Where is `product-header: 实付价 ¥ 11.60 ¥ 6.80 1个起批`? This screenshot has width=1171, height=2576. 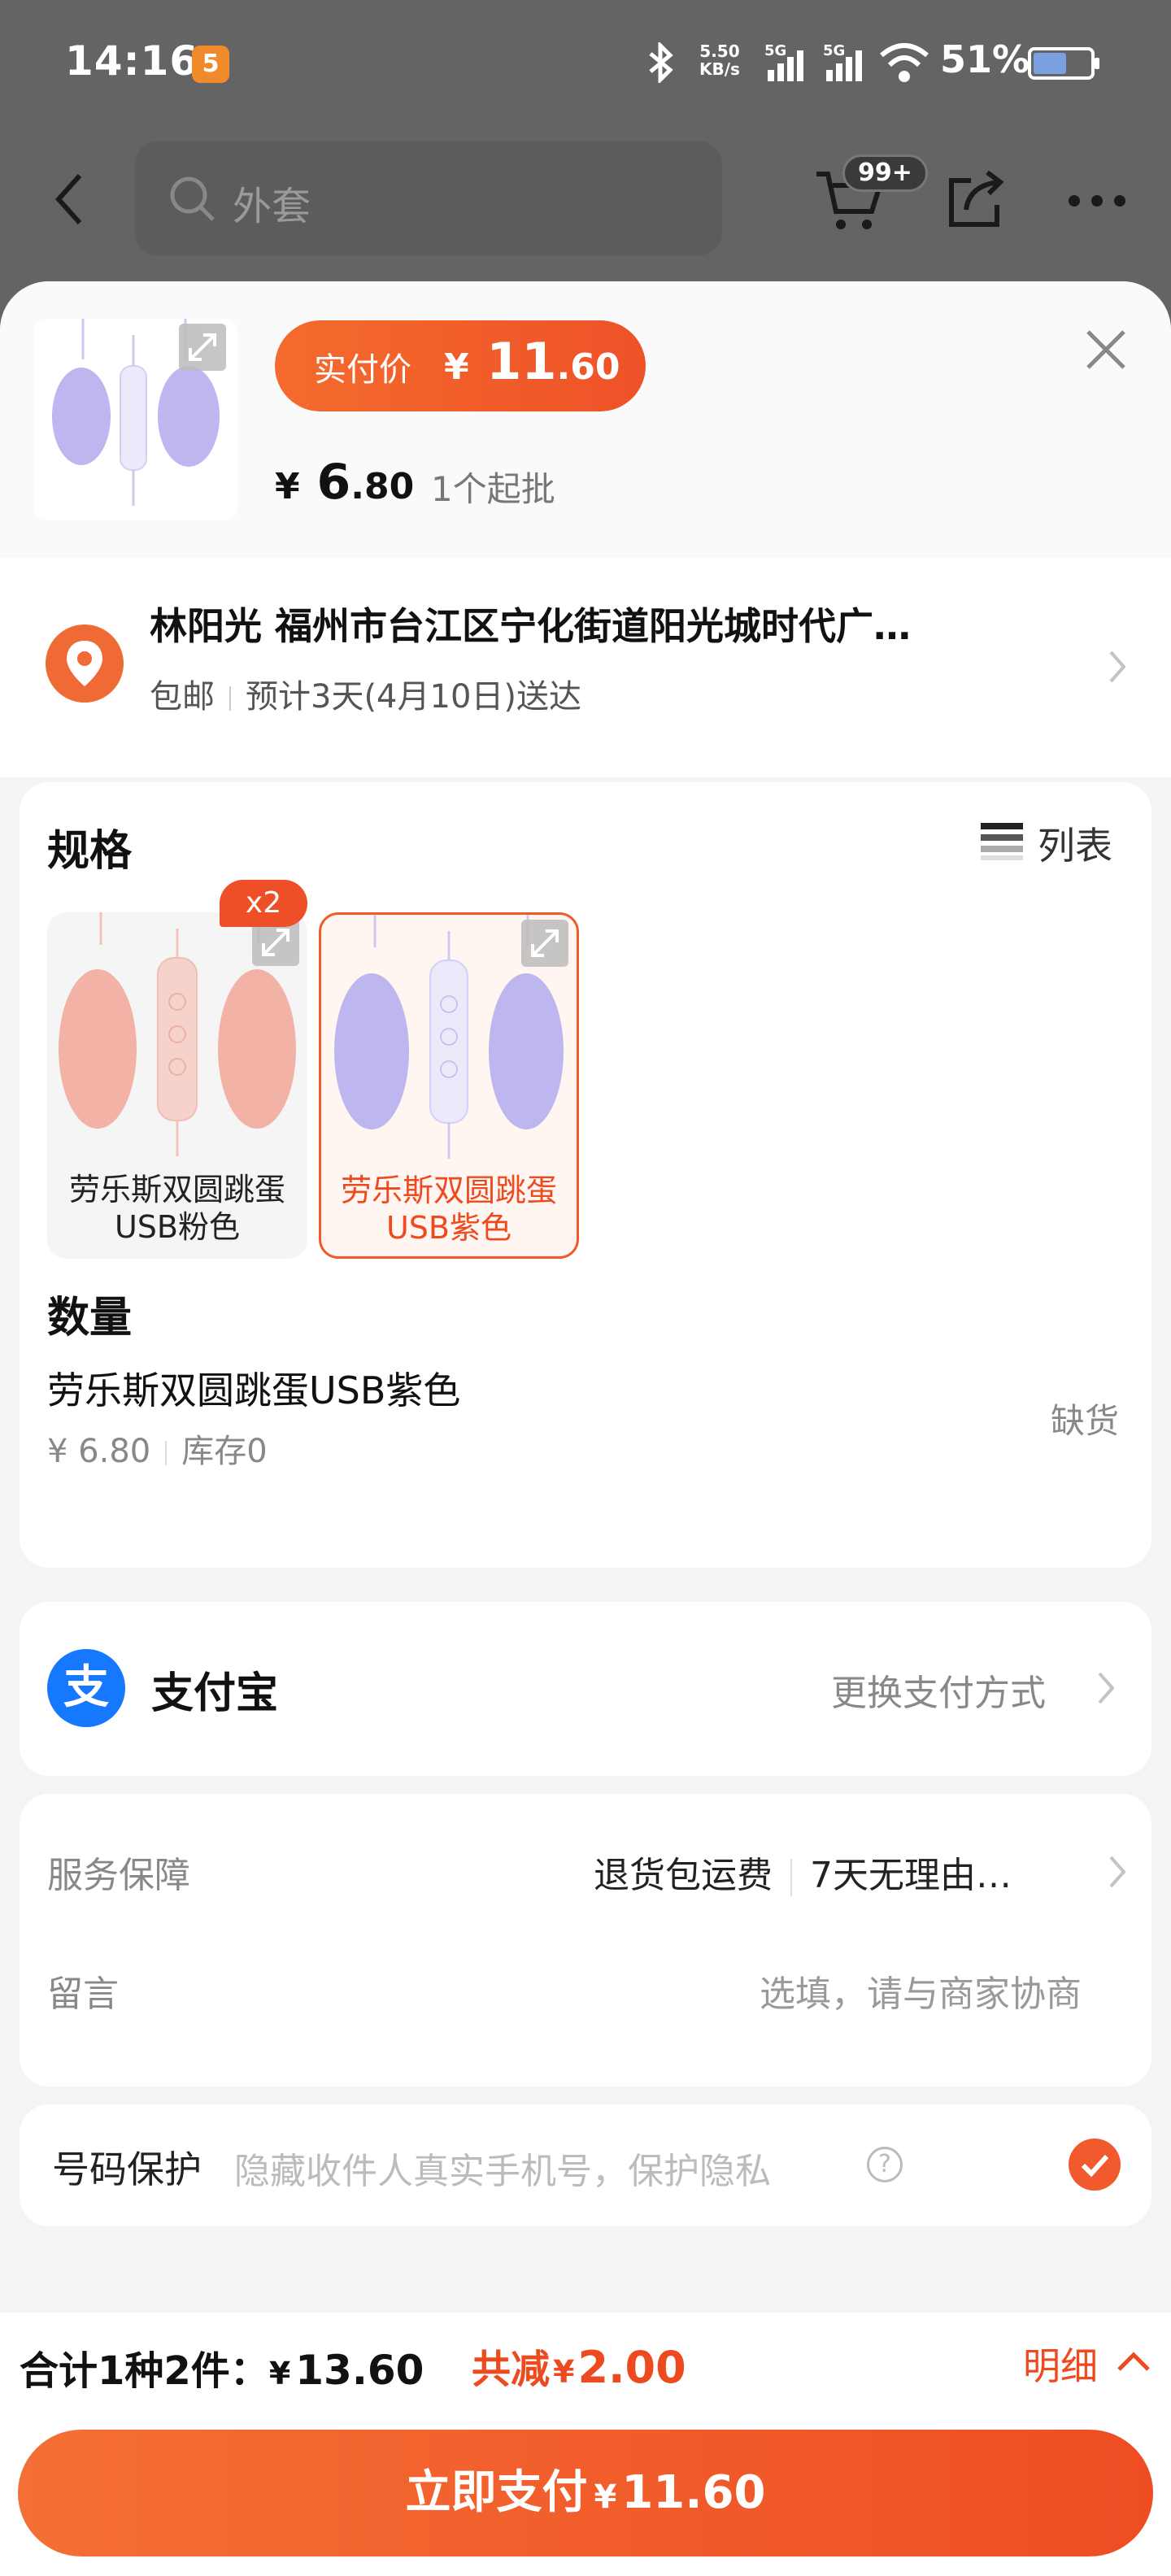 product-header: 实付价 ¥ 11.60 ¥ 6.80 1个起批 is located at coordinates (585, 420).